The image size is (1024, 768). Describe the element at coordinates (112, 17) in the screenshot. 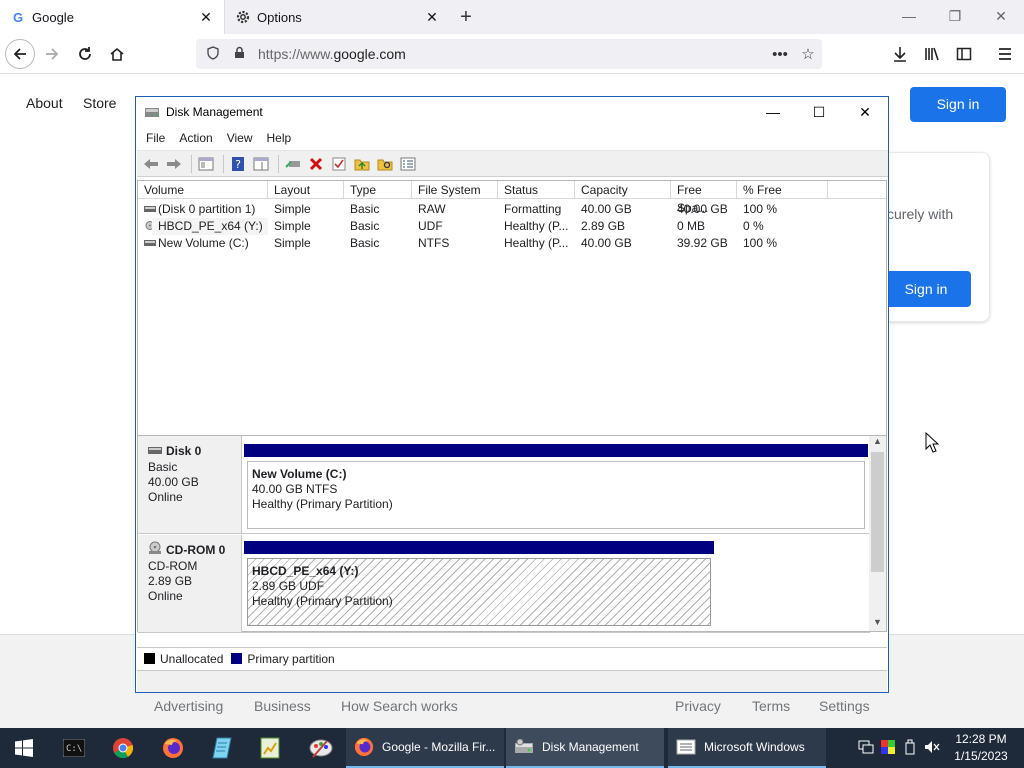

I see `tab-google: G Google ✕` at that location.